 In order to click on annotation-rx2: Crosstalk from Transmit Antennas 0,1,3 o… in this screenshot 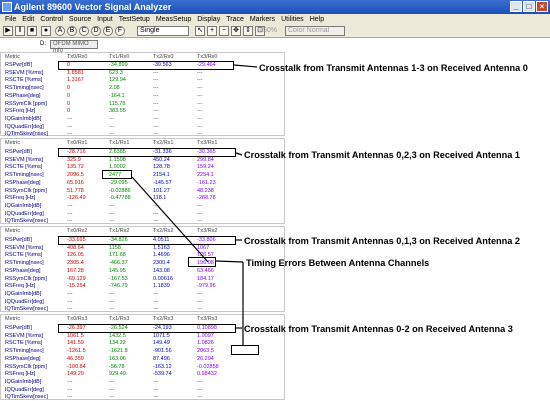, I will do `click(382, 241)`.